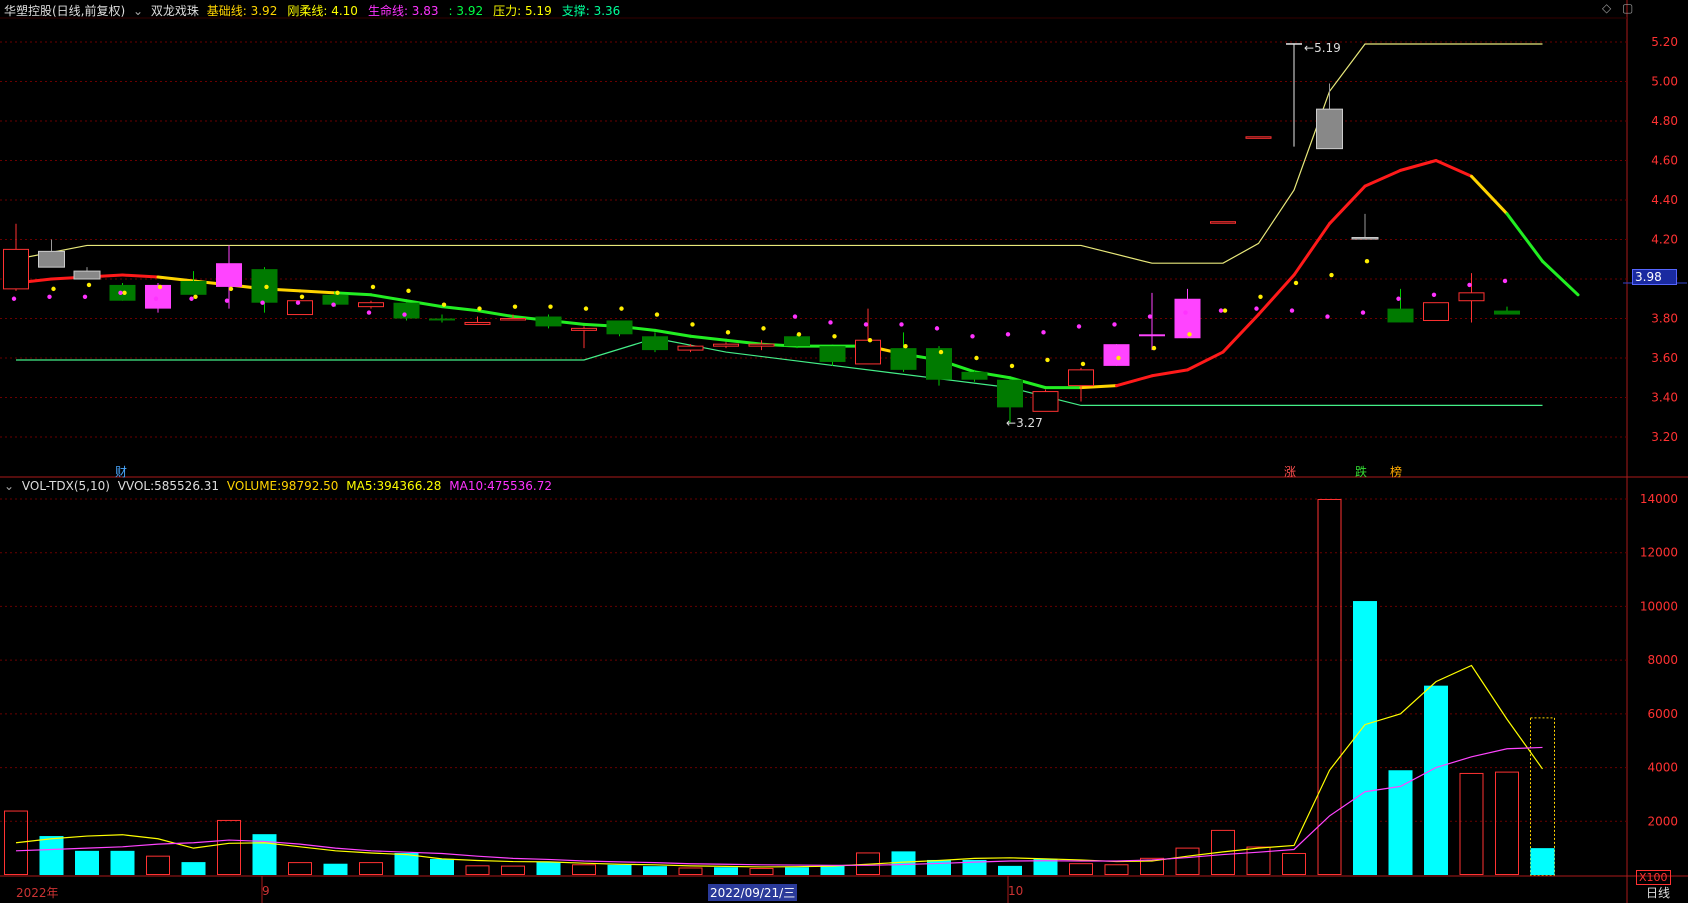  What do you see at coordinates (1396, 471) in the screenshot?
I see `dragon-tiger-marker: 榜` at bounding box center [1396, 471].